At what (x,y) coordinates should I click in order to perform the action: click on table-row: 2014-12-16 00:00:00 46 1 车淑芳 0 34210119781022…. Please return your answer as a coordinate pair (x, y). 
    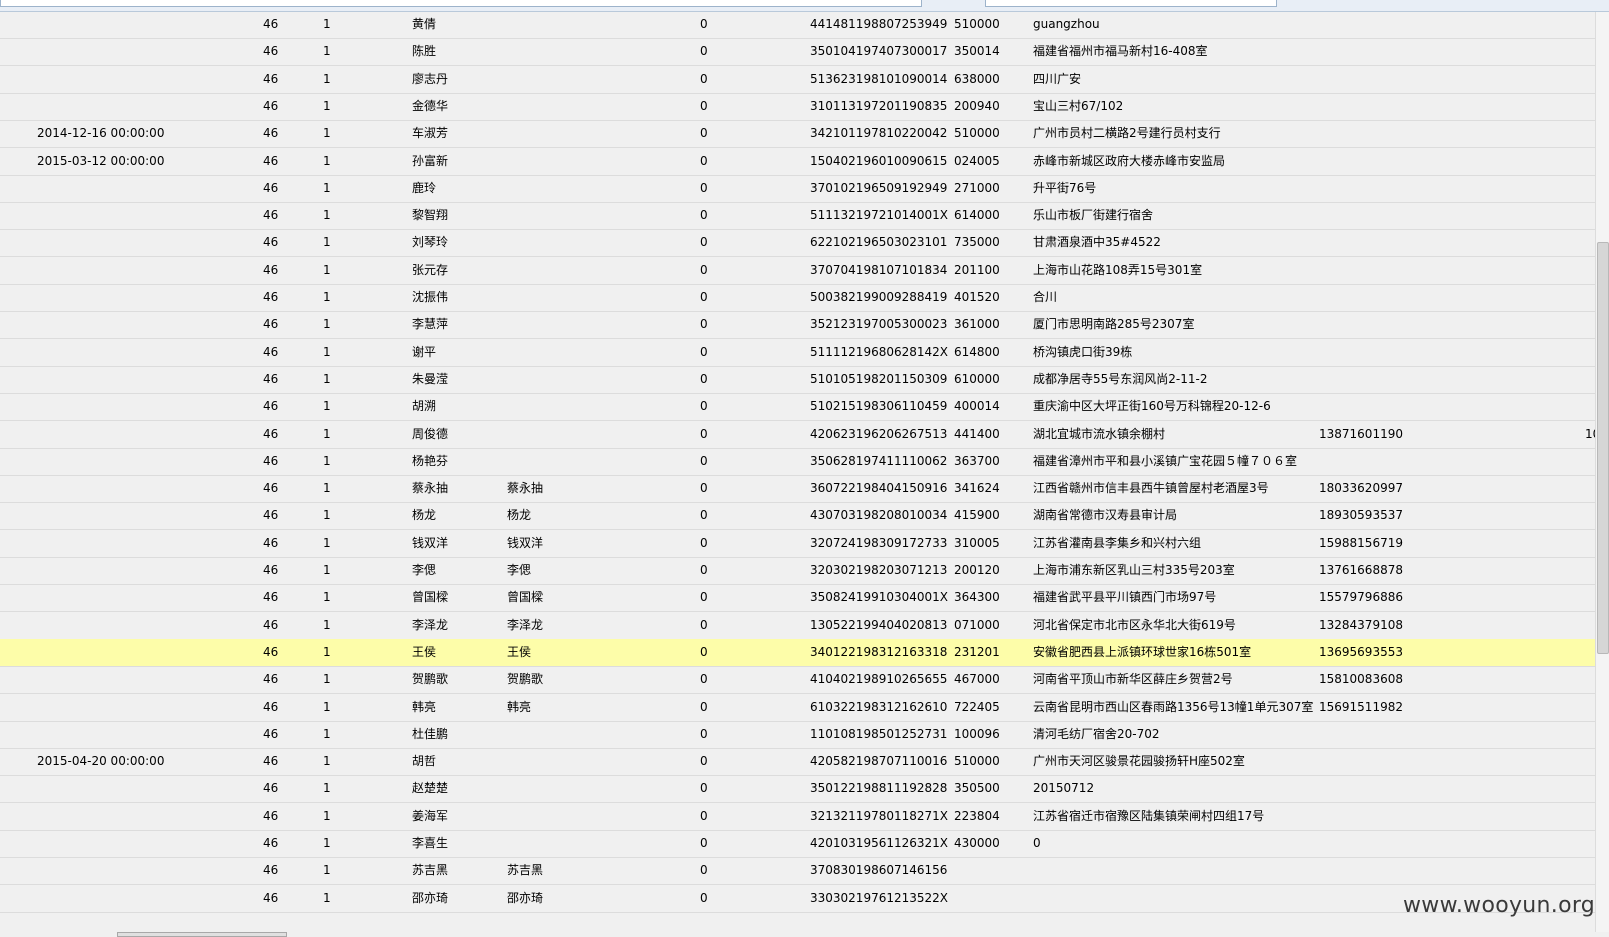
    Looking at the image, I should click on (797, 134).